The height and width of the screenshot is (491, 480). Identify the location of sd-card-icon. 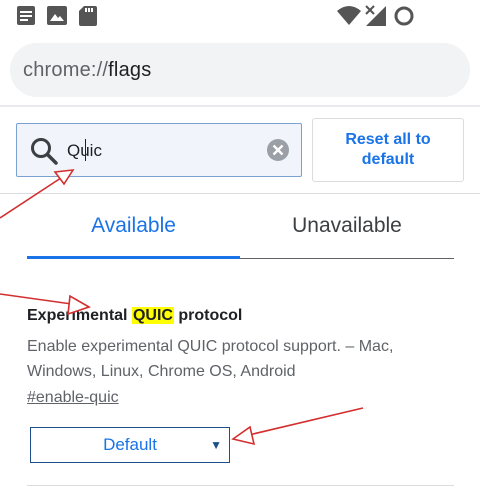
(88, 16).